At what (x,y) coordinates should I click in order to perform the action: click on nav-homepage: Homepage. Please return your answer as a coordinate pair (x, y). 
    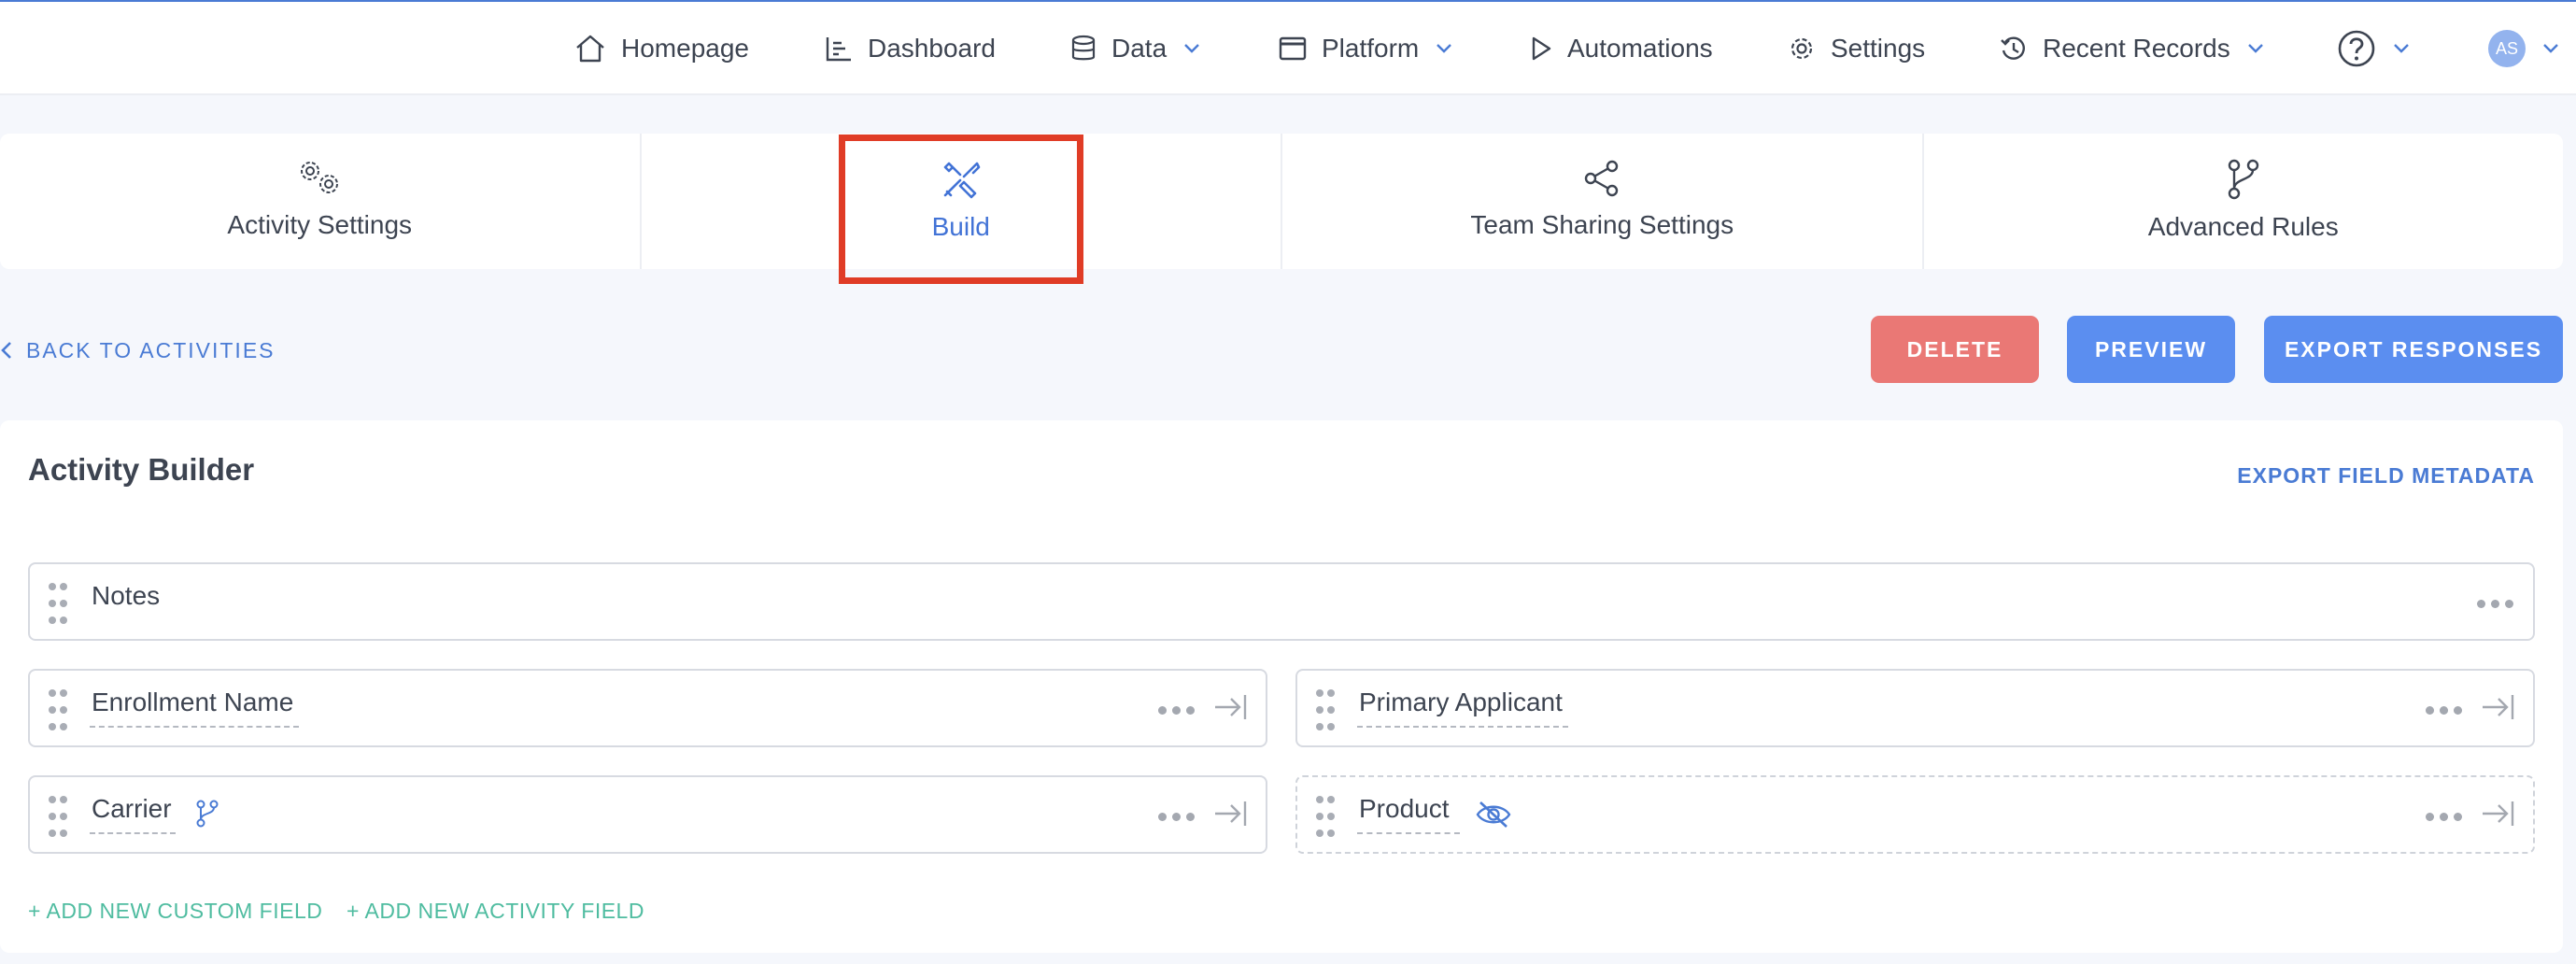
    Looking at the image, I should click on (661, 48).